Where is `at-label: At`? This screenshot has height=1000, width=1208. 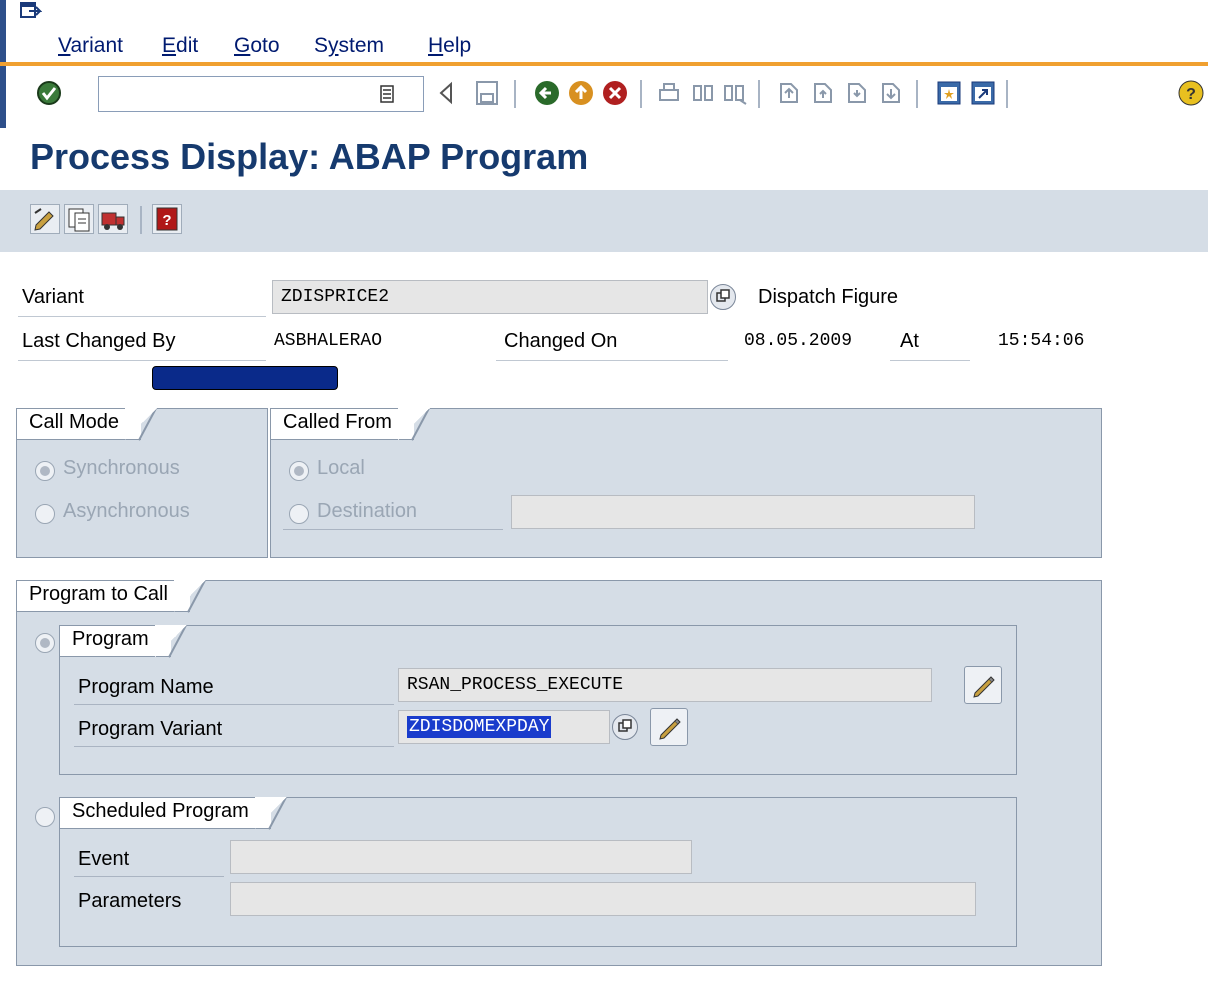 at-label: At is located at coordinates (909, 341).